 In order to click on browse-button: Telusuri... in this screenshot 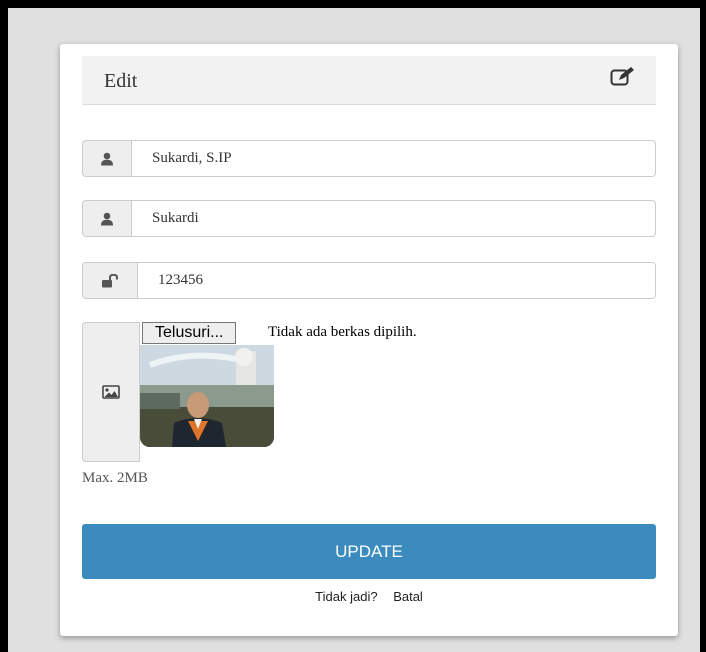, I will do `click(189, 333)`.